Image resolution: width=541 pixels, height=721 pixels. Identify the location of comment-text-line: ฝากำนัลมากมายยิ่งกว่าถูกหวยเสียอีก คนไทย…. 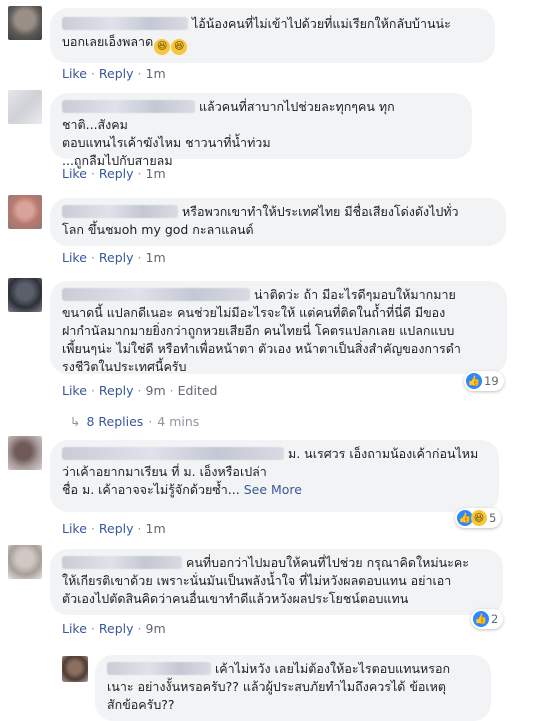
(258, 330).